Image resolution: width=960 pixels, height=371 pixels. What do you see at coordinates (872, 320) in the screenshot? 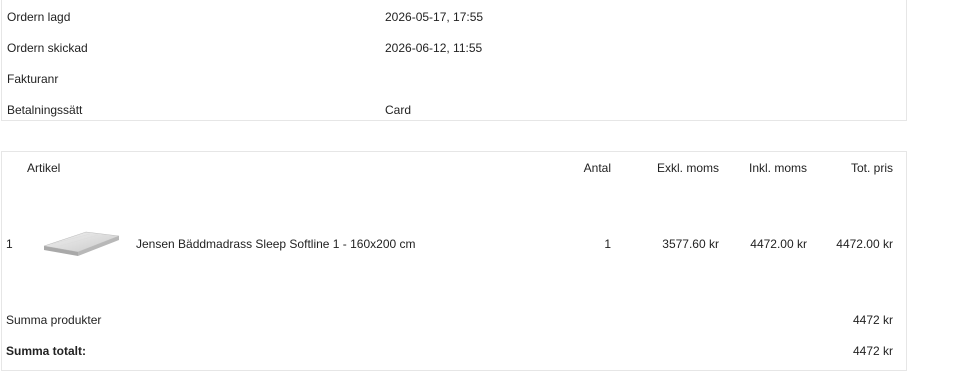
I see `sum-products-value: 4472 kr` at bounding box center [872, 320].